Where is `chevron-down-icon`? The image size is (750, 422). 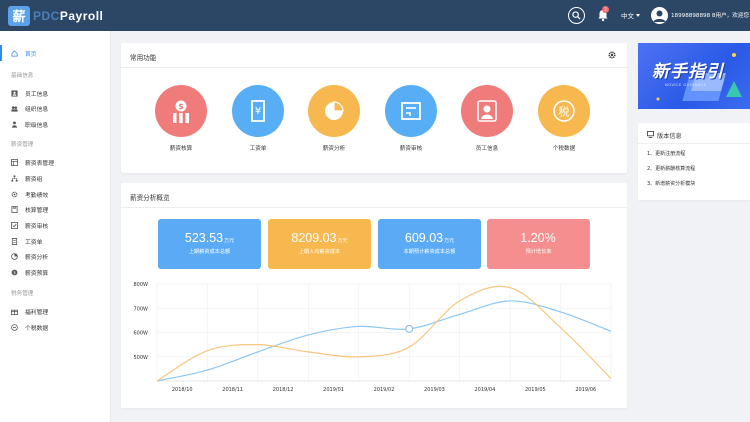 chevron-down-icon is located at coordinates (638, 15).